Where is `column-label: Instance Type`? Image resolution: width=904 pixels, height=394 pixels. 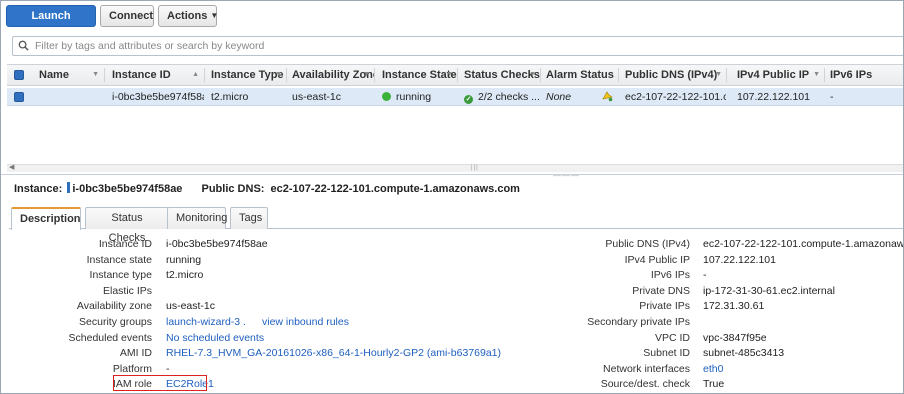
column-label: Instance Type is located at coordinates (247, 75).